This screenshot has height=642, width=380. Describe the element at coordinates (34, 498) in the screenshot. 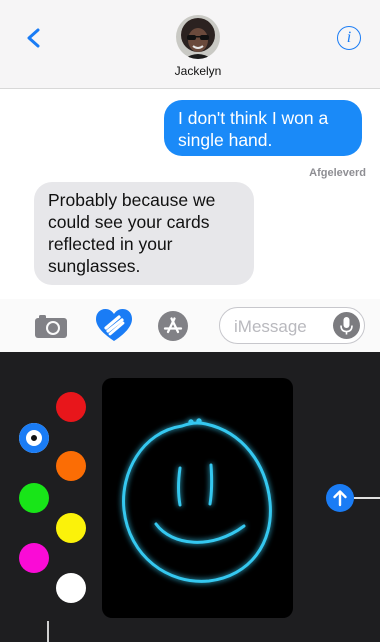

I see `color-swatch-green` at that location.